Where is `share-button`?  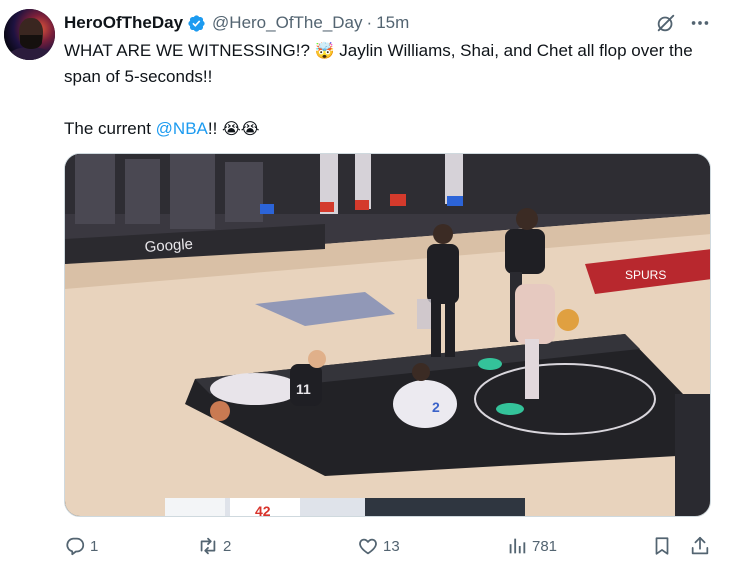 share-button is located at coordinates (700, 546).